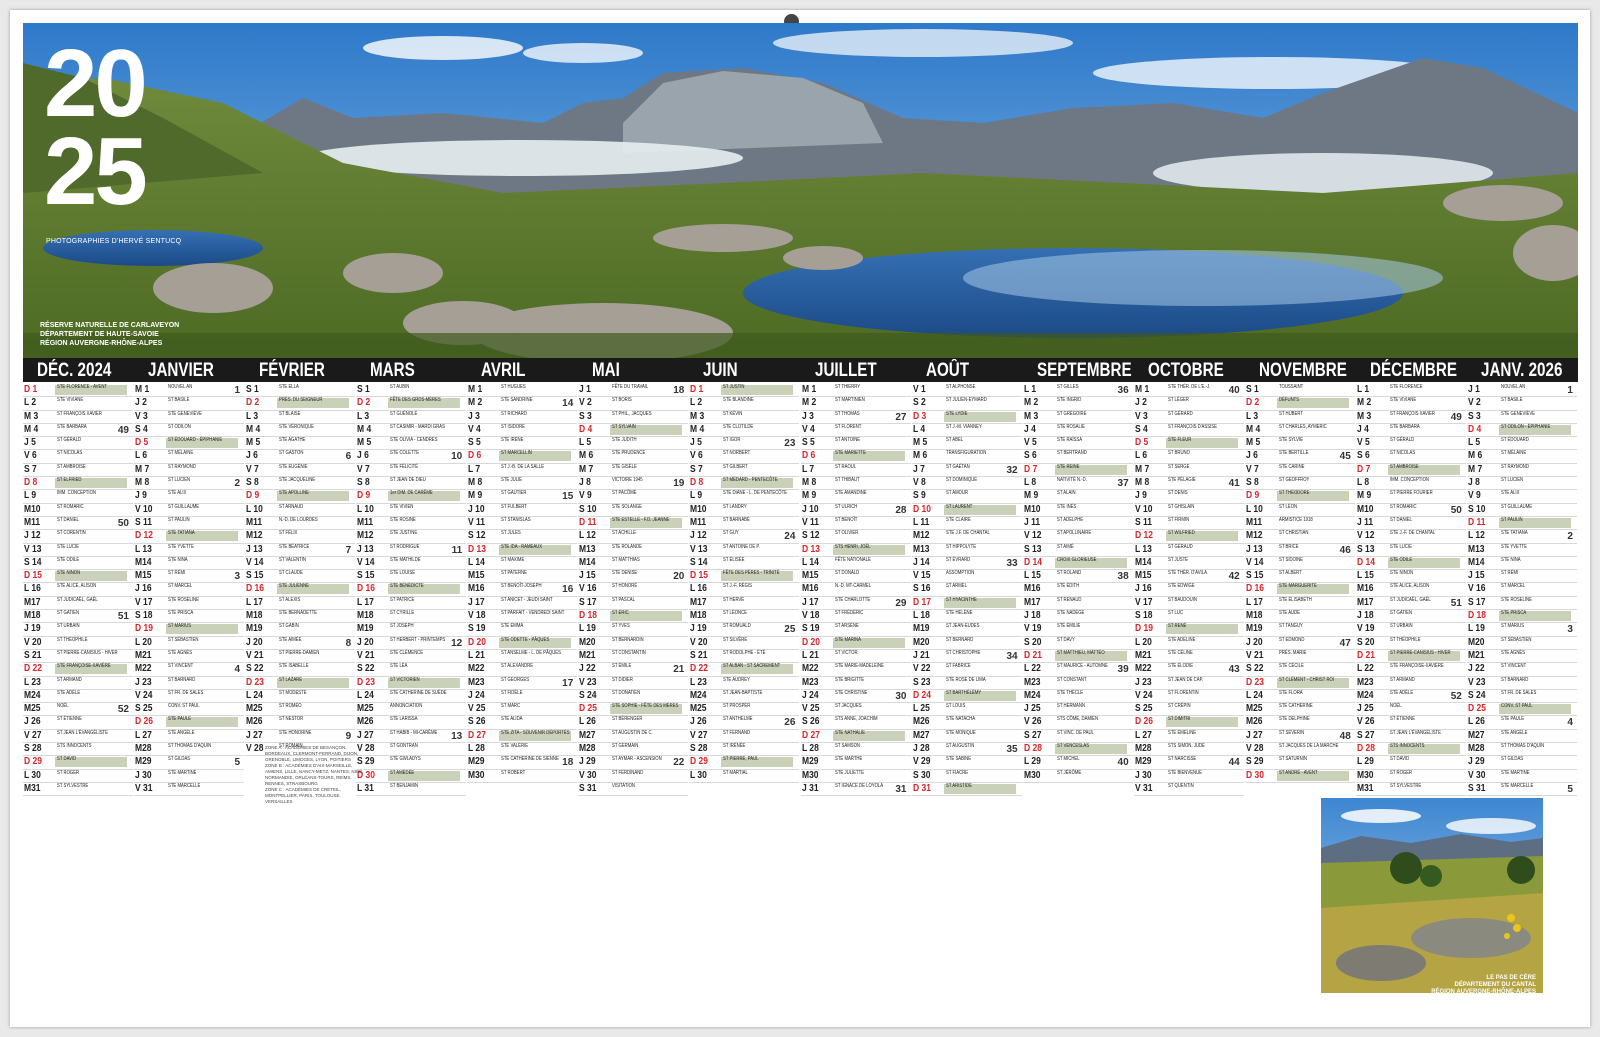 This screenshot has width=1600, height=1037. What do you see at coordinates (78, 683) in the screenshot?
I see `day-row: L 23 ST ARMAND` at bounding box center [78, 683].